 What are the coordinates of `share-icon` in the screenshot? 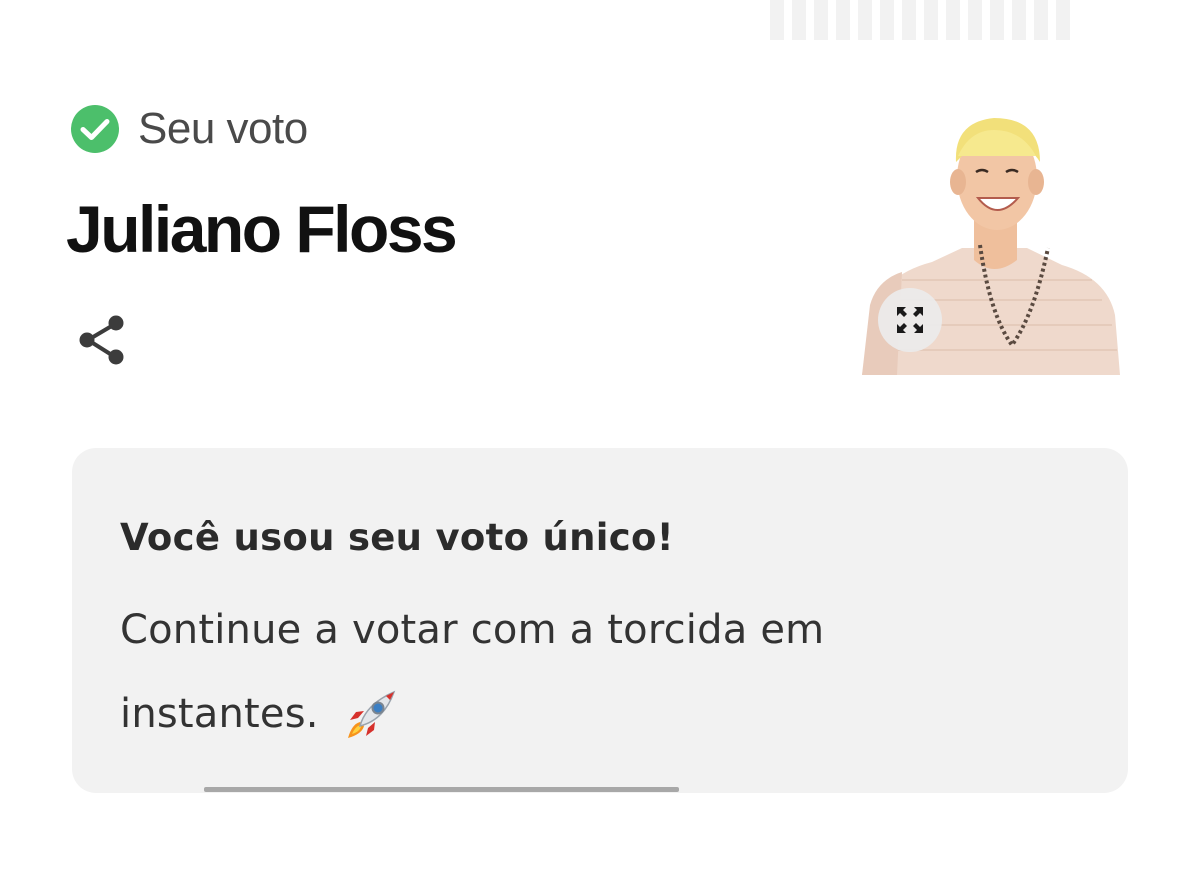 It's located at (101, 340).